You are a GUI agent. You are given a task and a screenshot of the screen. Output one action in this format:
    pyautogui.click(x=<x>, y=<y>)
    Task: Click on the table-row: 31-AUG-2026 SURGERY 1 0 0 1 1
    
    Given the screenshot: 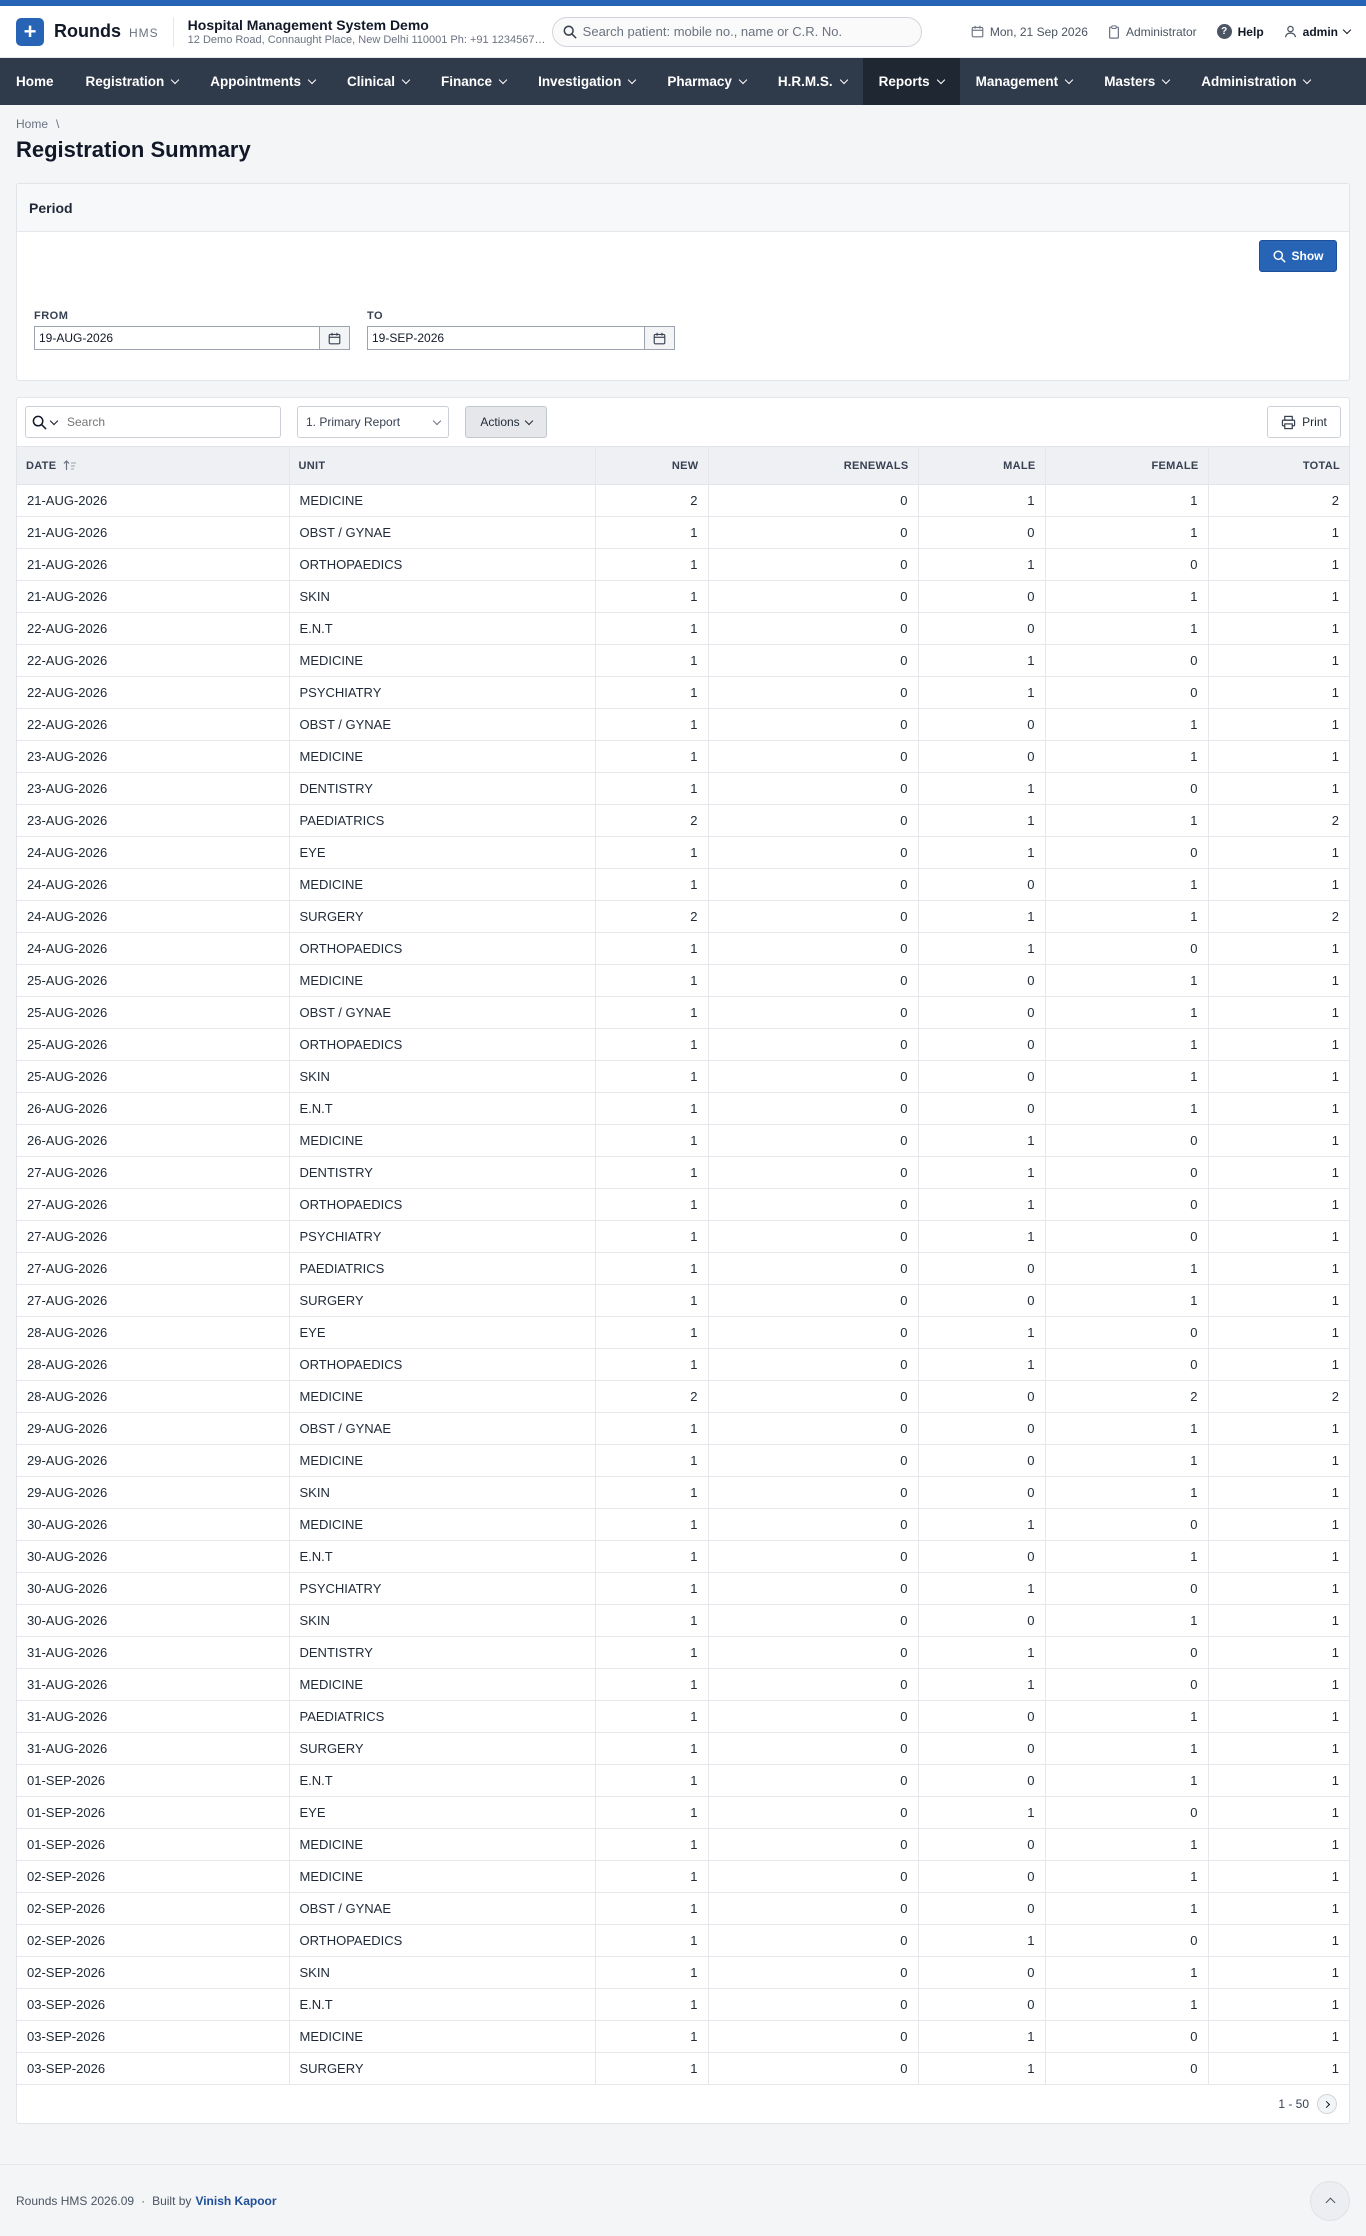 What is the action you would take?
    pyautogui.click(x=683, y=1748)
    